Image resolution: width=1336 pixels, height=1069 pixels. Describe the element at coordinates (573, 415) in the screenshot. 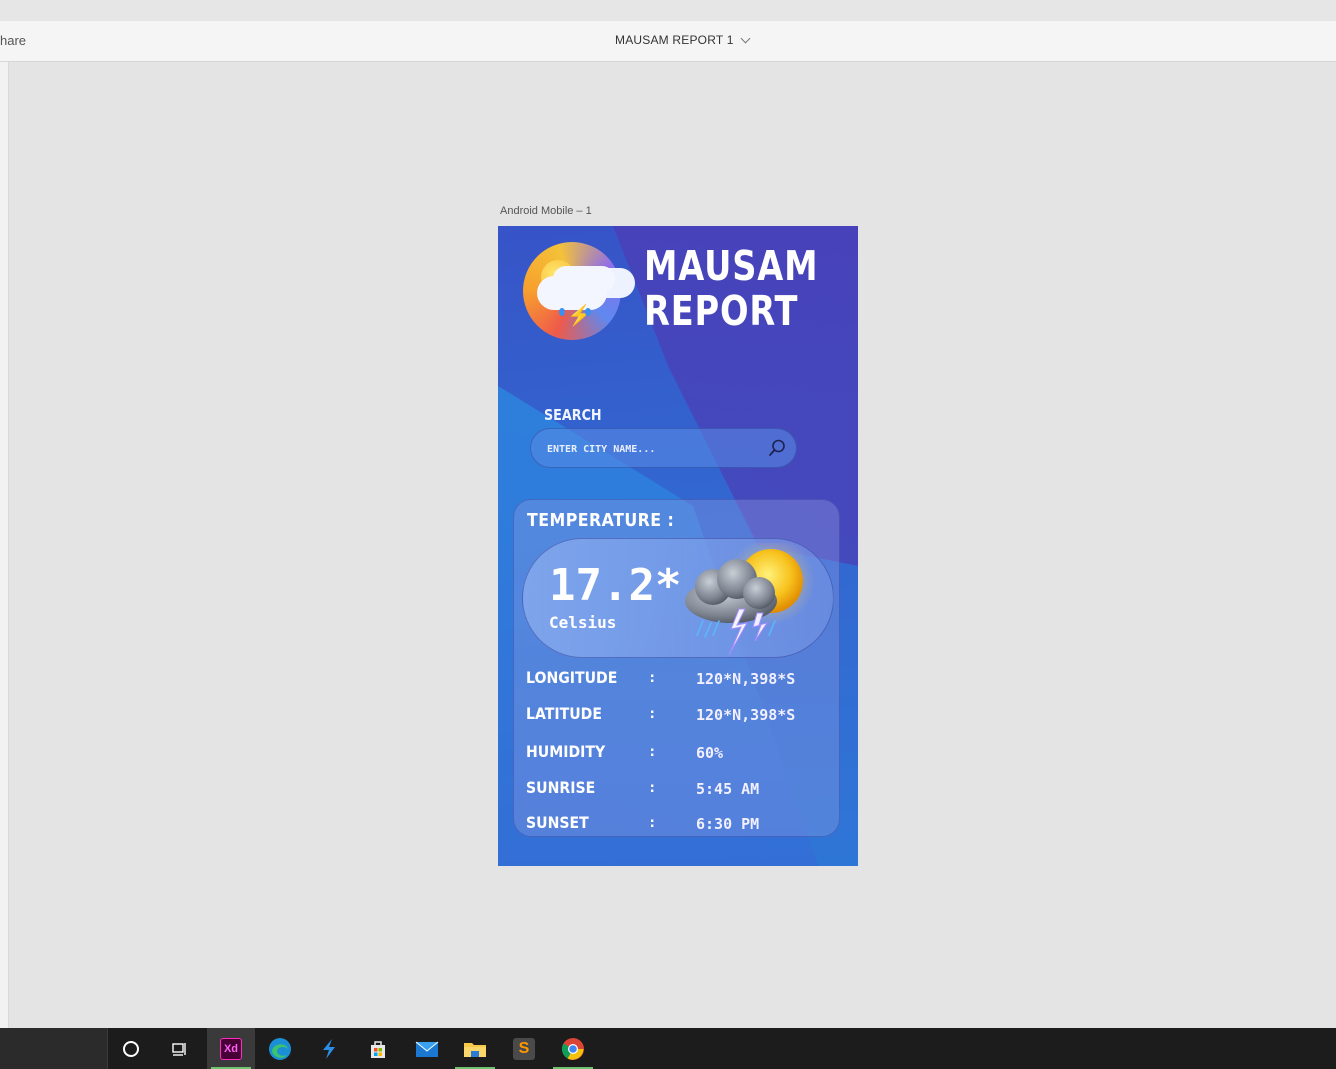

I see `search-label: SEARCH` at that location.